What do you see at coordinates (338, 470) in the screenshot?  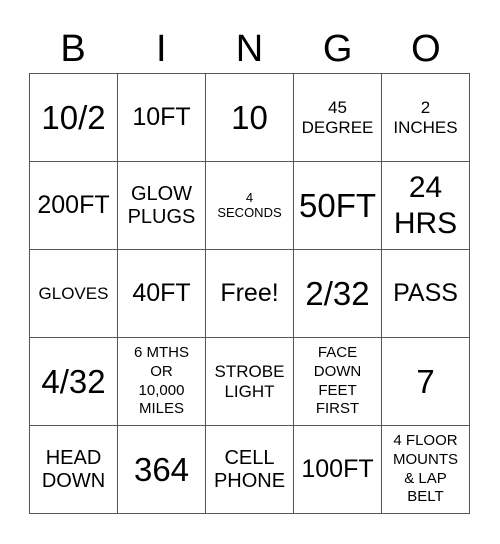 I see `bingo-cell: 100FT` at bounding box center [338, 470].